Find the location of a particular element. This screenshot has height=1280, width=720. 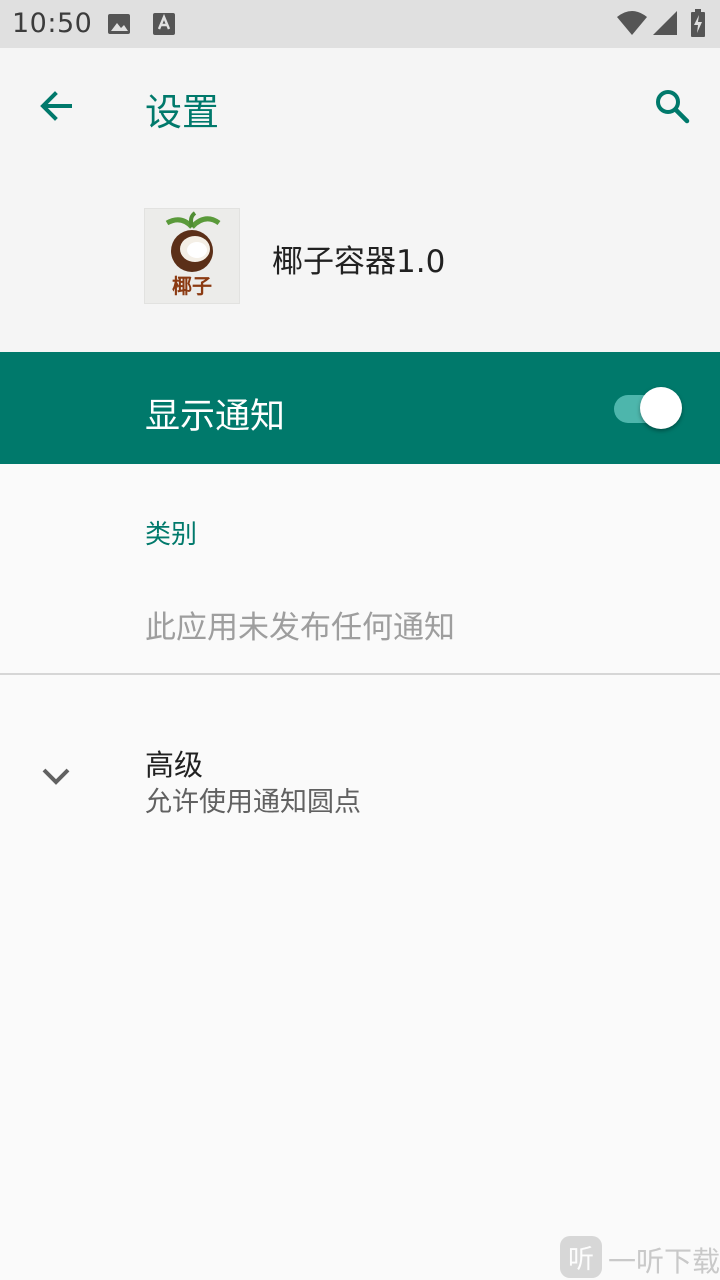

advanced-title: 高级 is located at coordinates (174, 765).